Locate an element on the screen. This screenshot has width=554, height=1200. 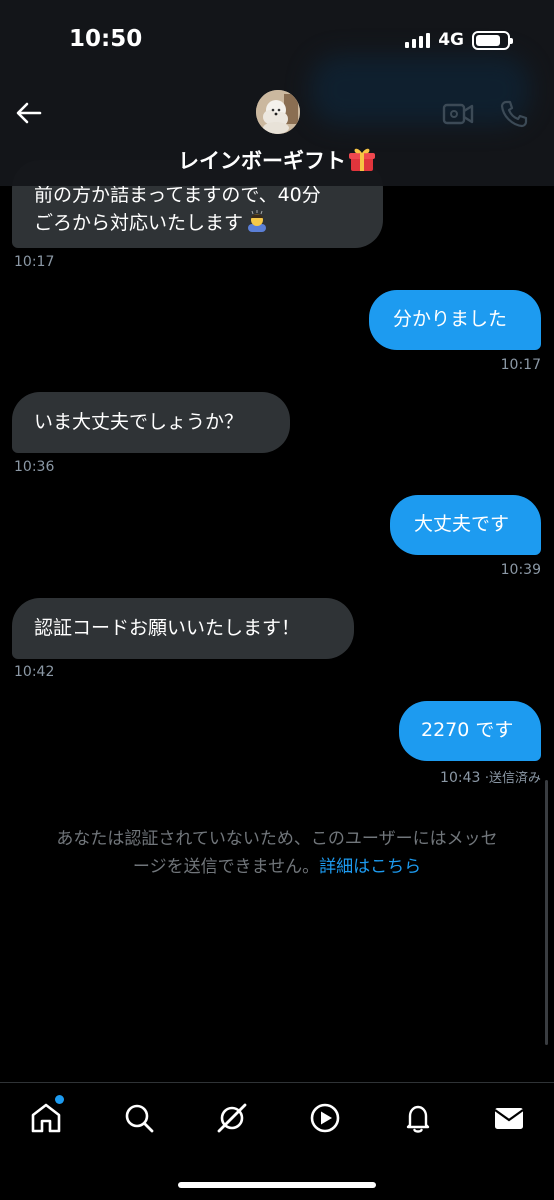
bell-icon is located at coordinates (418, 1118).